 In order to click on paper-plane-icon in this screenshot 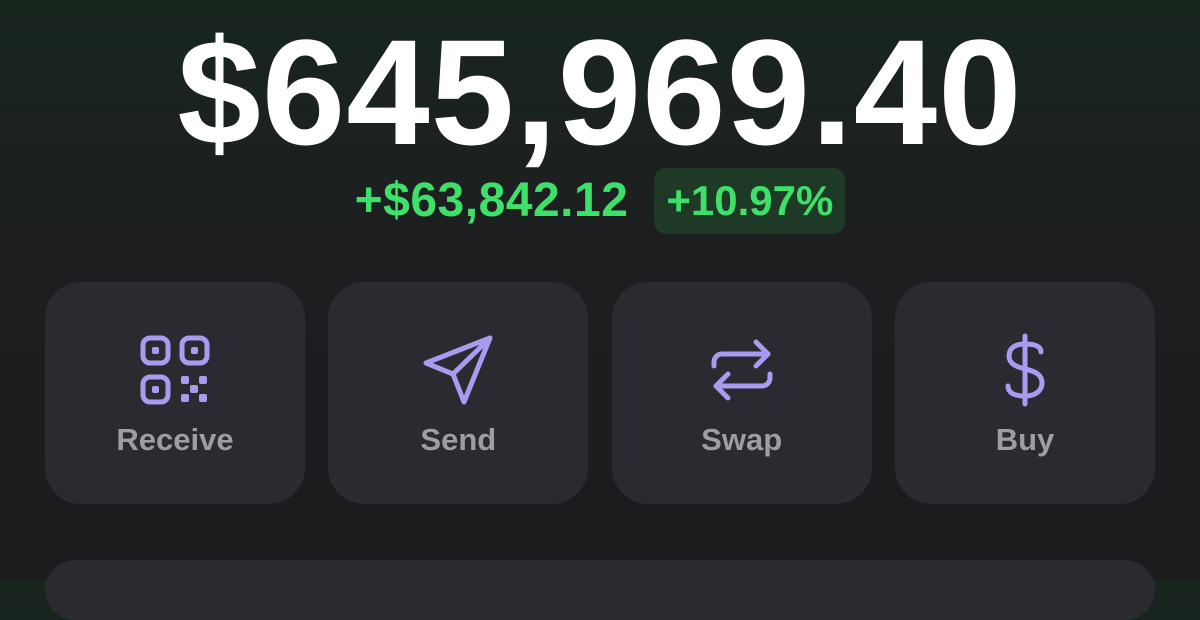, I will do `click(458, 370)`.